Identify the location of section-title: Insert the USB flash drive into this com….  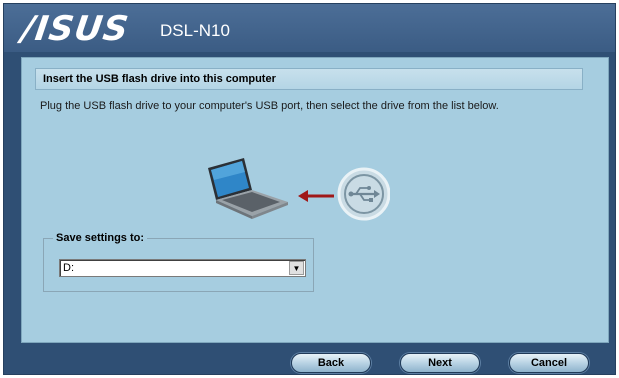
(309, 79).